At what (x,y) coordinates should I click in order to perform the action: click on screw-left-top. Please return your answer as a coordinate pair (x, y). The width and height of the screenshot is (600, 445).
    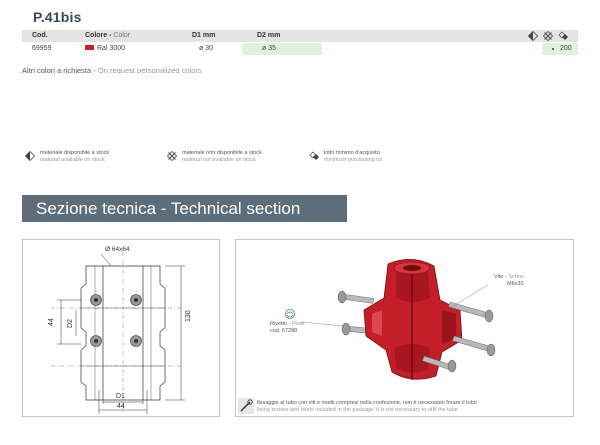
    Looking at the image, I should click on (355, 297).